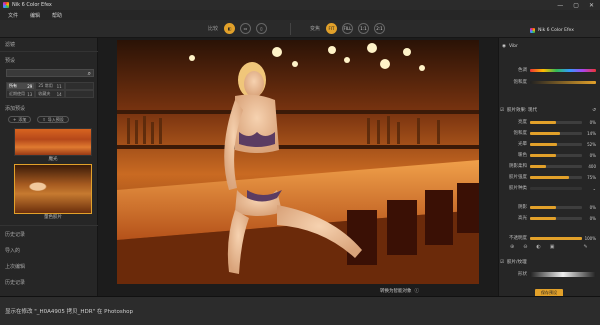 This screenshot has height=325, width=600. I want to click on slider-warmth: 暖色 0%, so click(548, 155).